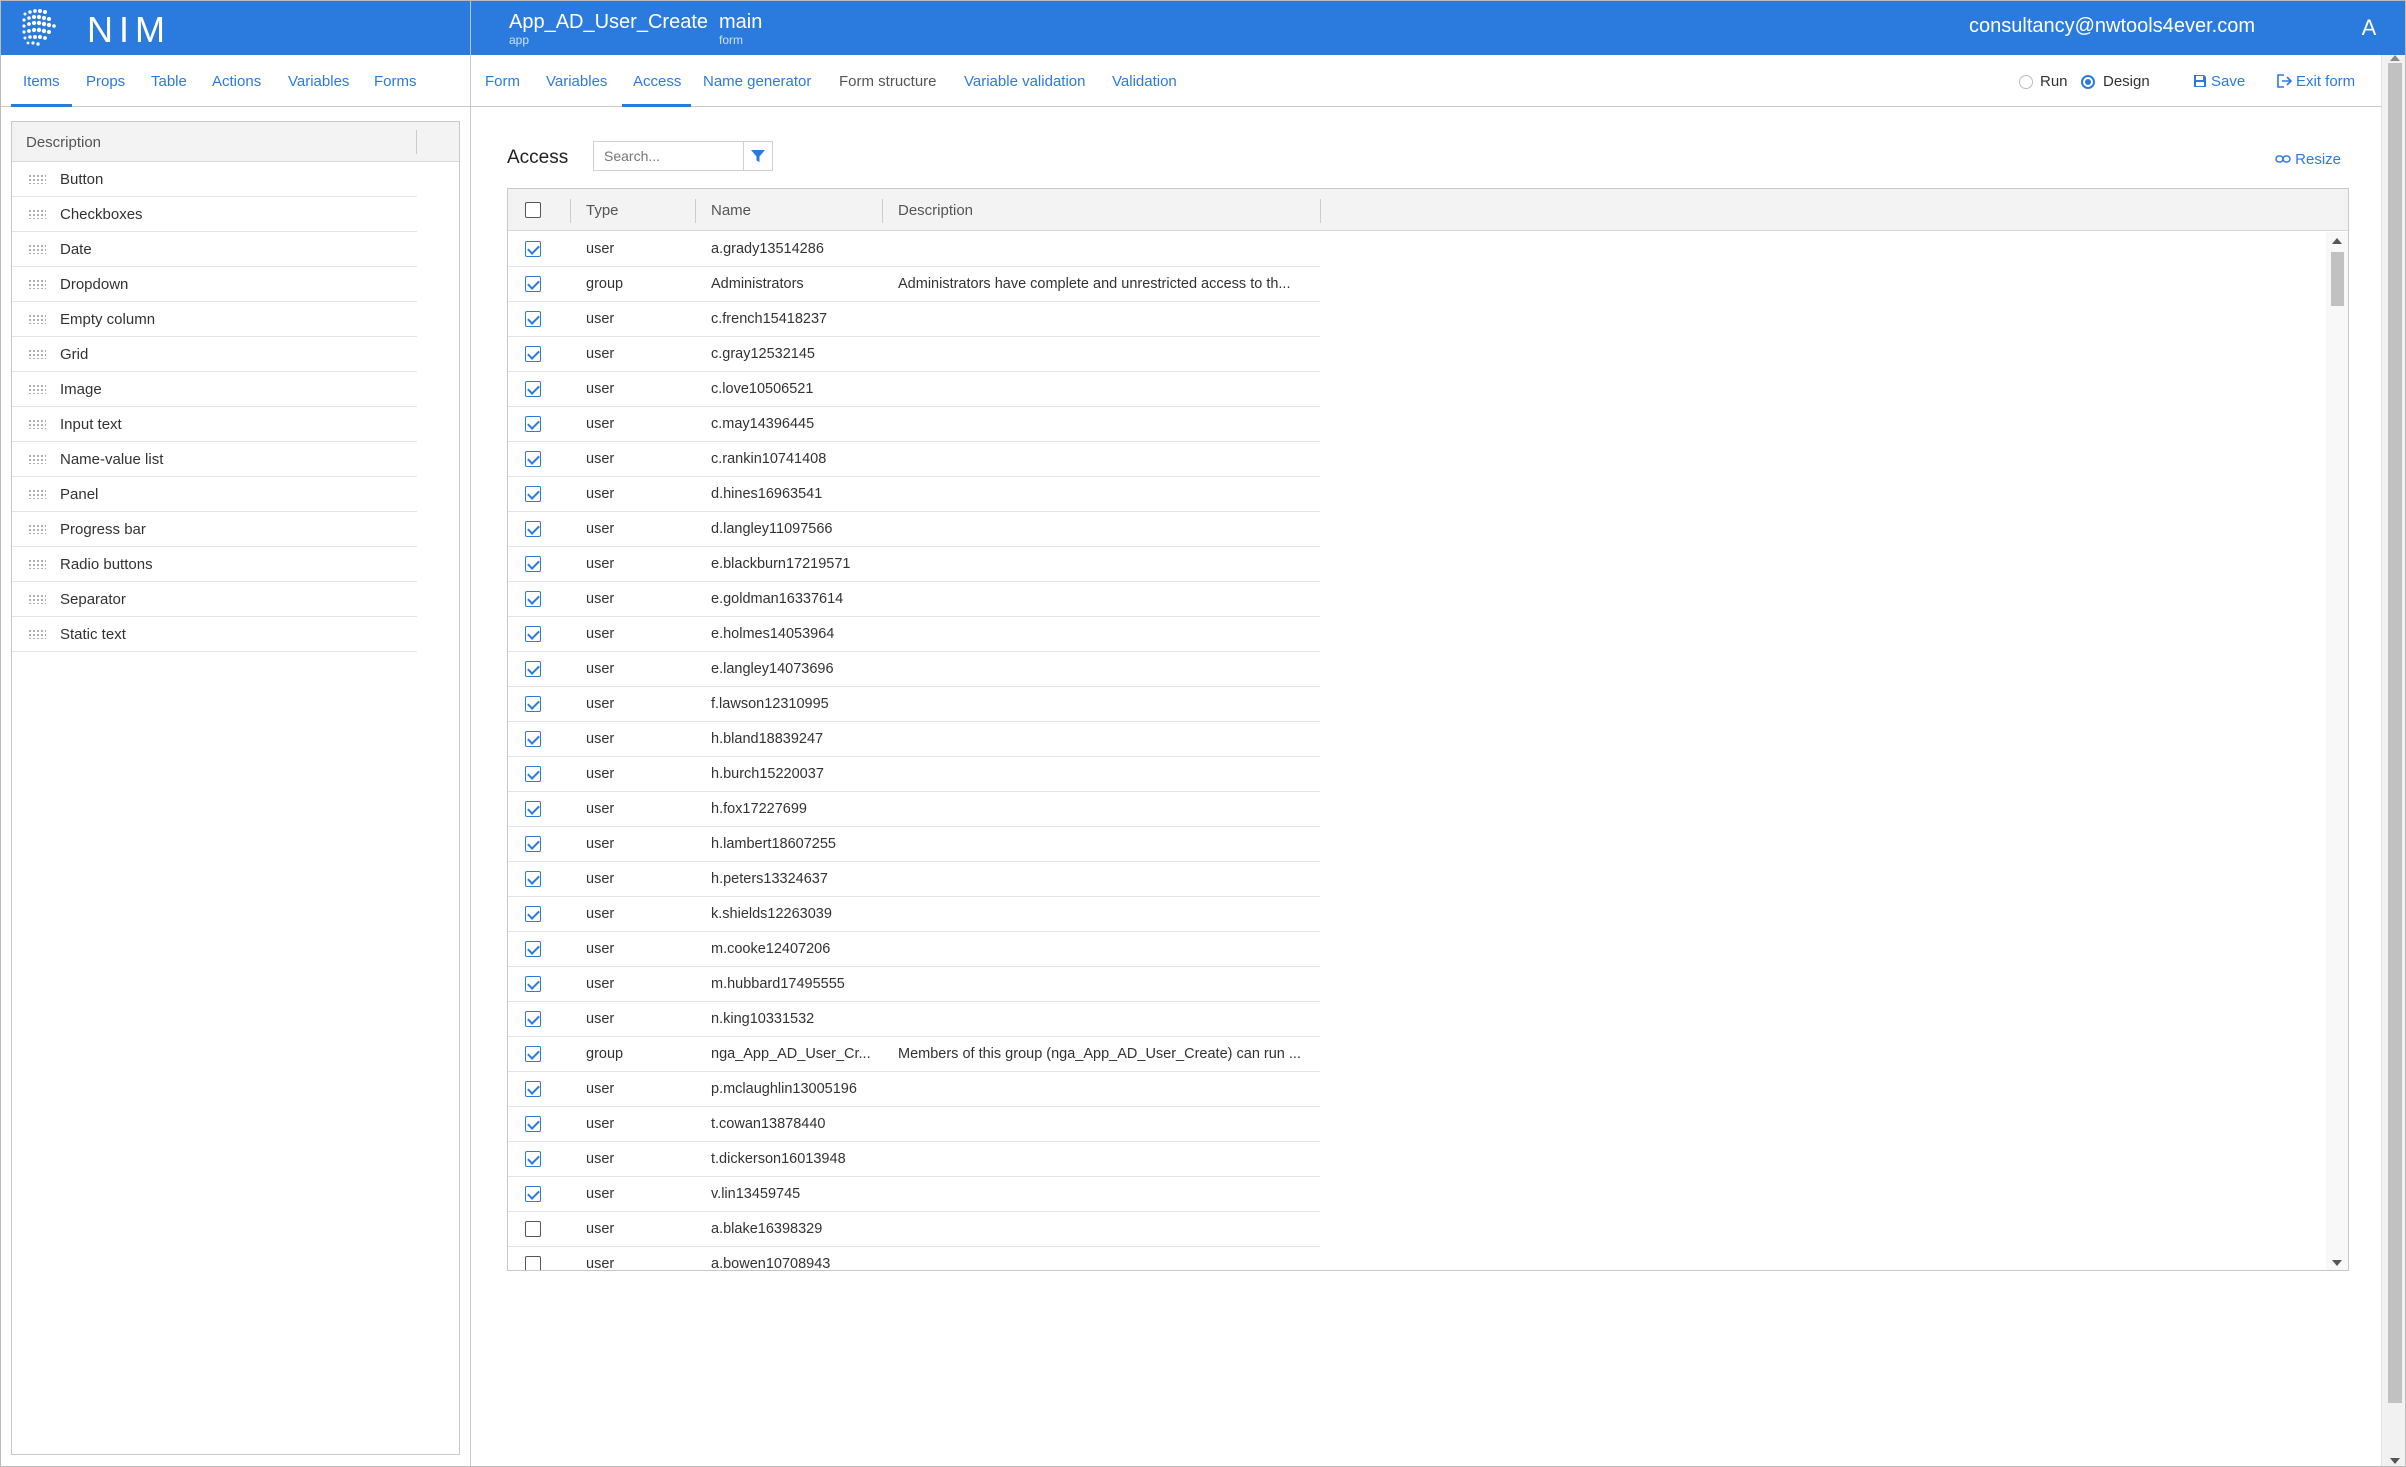  I want to click on scroll-up-arrow-icon, so click(2337, 241).